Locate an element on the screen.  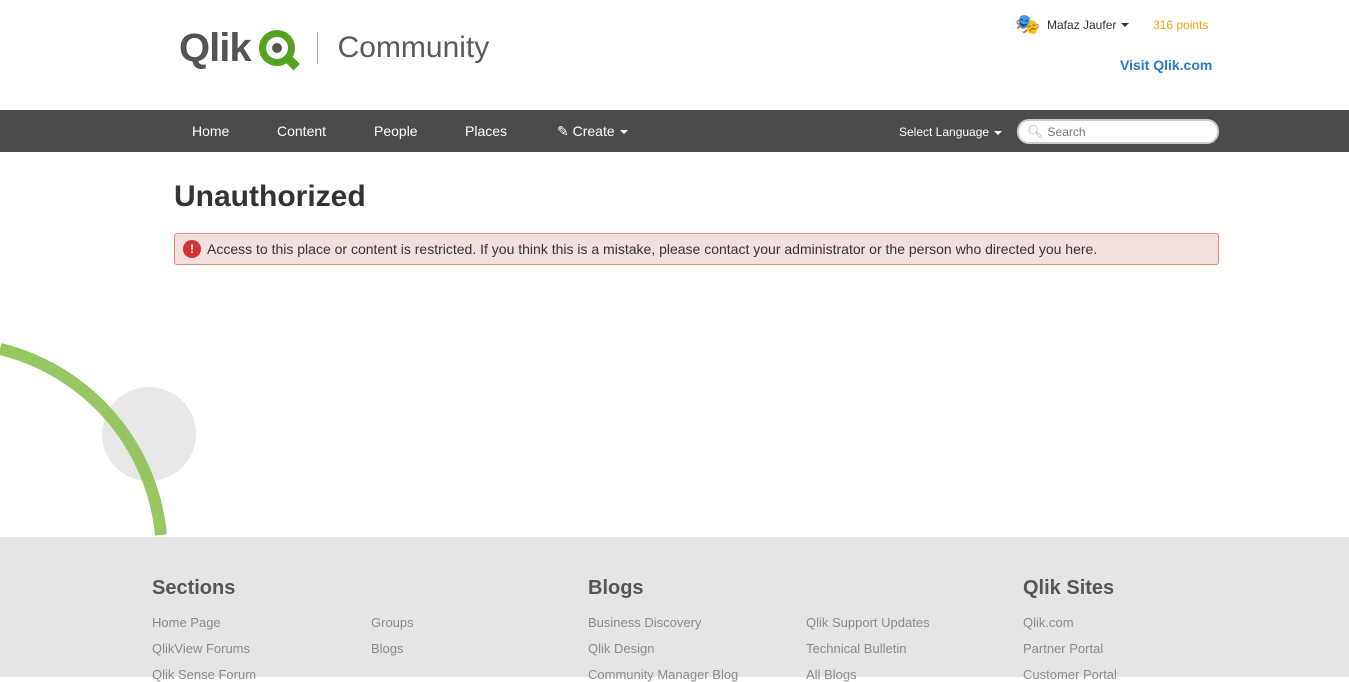
avatar: 🎭 is located at coordinates (1027, 25).